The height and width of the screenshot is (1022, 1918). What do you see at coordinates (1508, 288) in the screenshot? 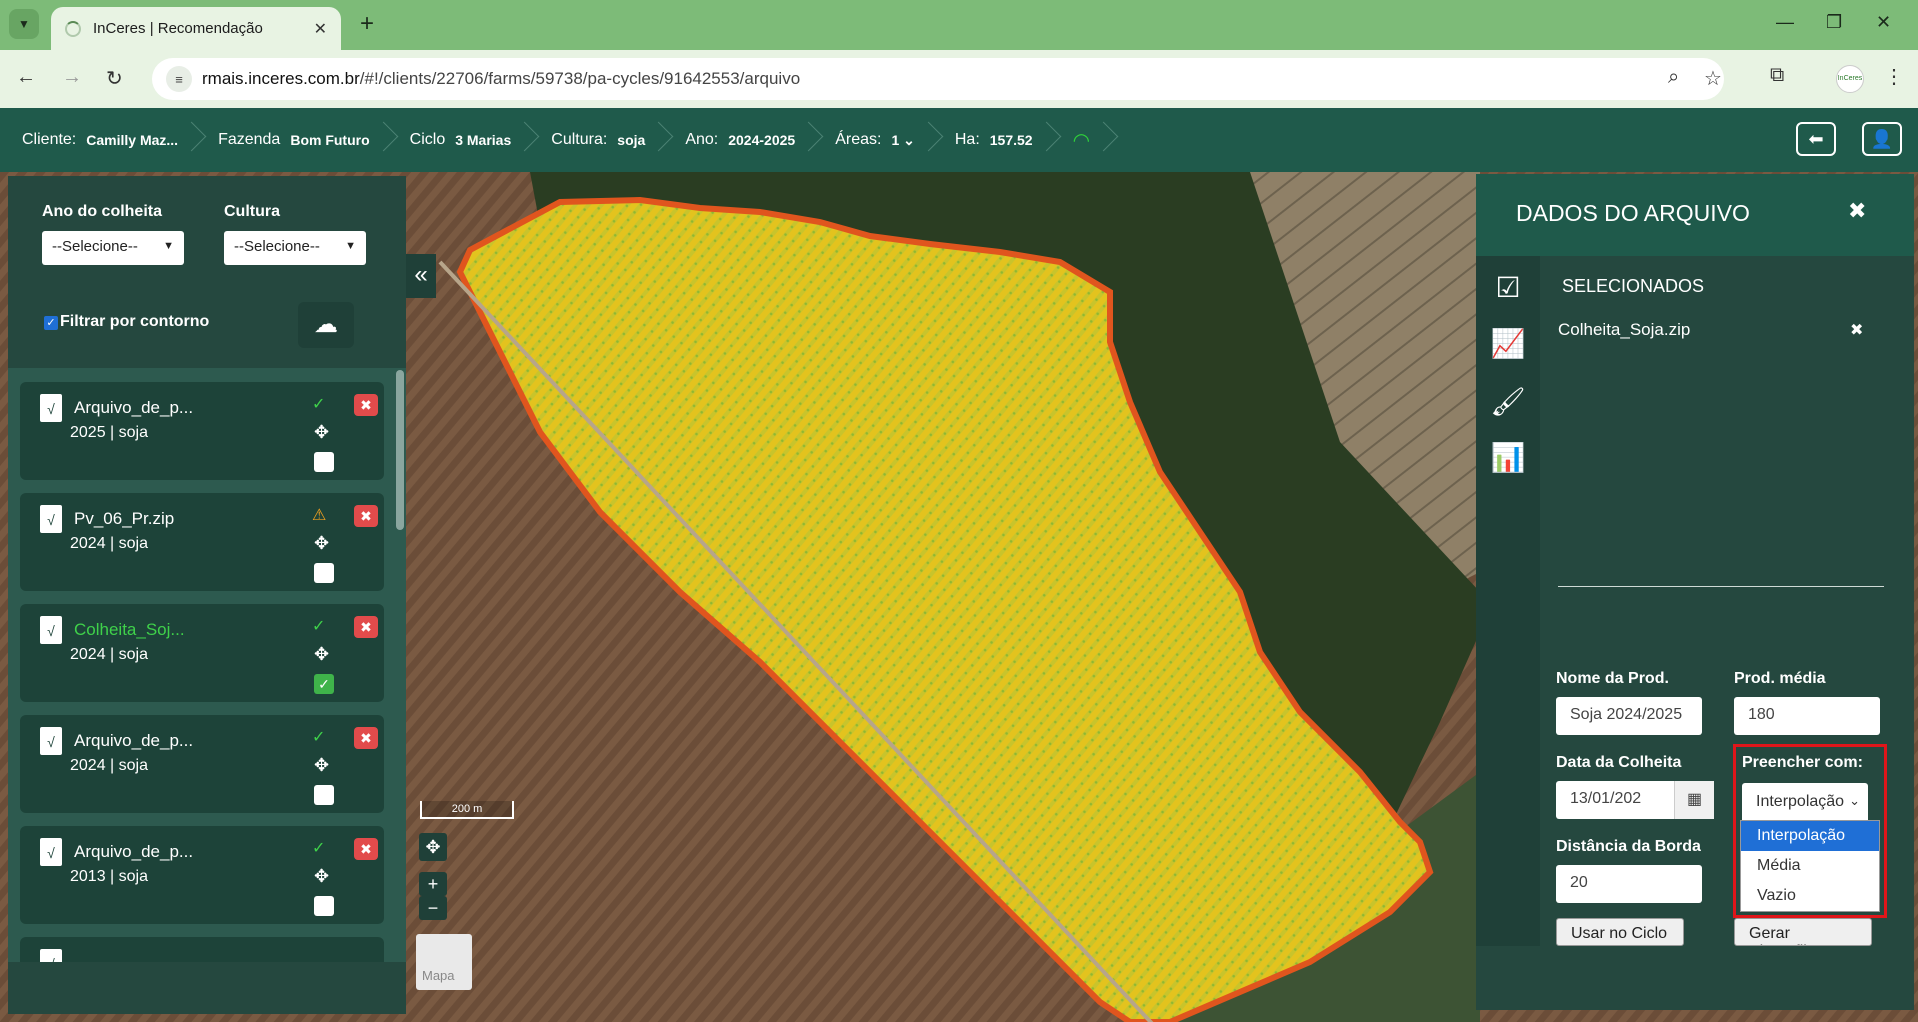
I see `checkbox-tab-icon: ☑` at bounding box center [1508, 288].